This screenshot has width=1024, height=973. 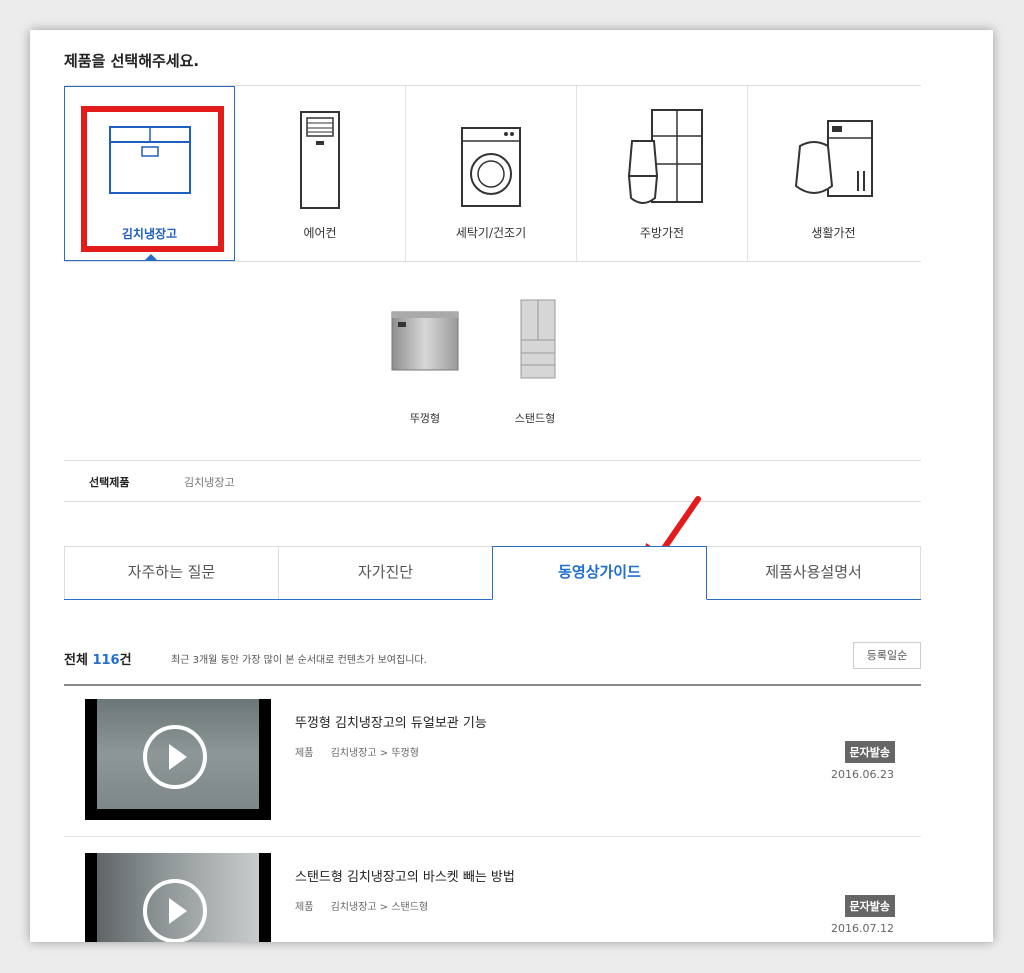 I want to click on product-path: 제품 김치냉장고 > 뚜껑형, so click(x=357, y=751).